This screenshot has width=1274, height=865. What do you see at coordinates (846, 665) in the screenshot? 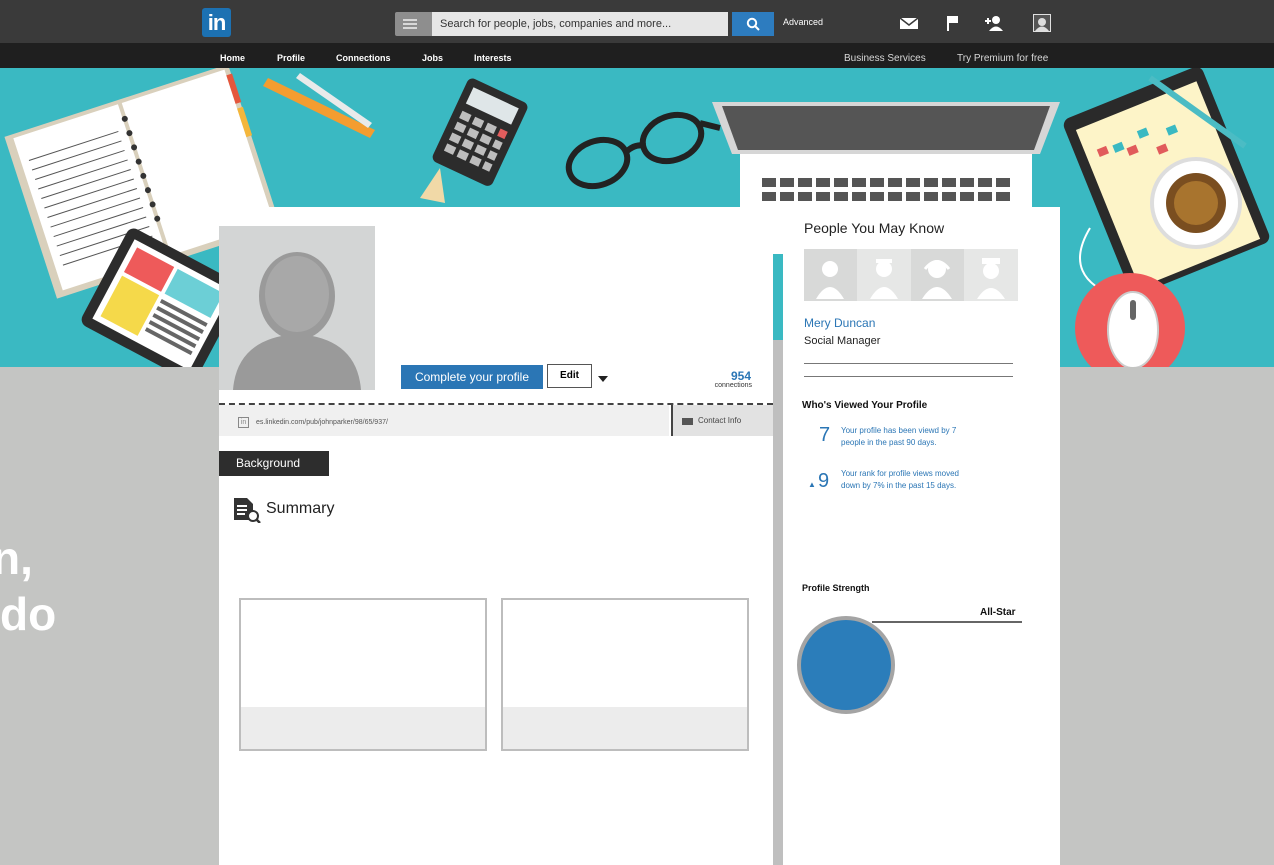
I see `profile-strength-meter` at bounding box center [846, 665].